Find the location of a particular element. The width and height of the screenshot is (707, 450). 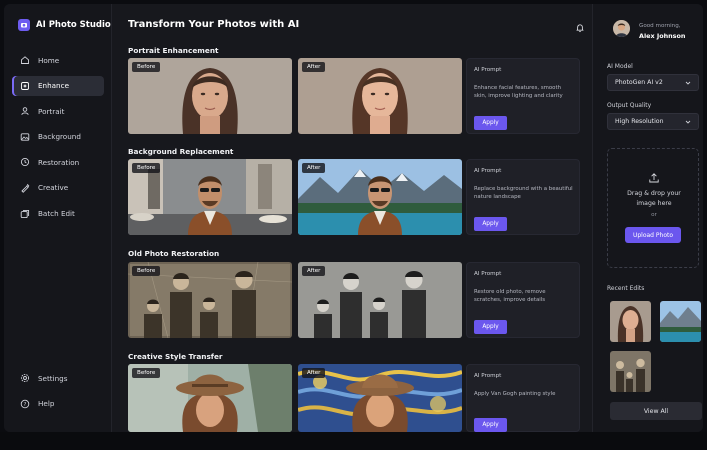

recent-edits-label: Recent Edits is located at coordinates (626, 288).